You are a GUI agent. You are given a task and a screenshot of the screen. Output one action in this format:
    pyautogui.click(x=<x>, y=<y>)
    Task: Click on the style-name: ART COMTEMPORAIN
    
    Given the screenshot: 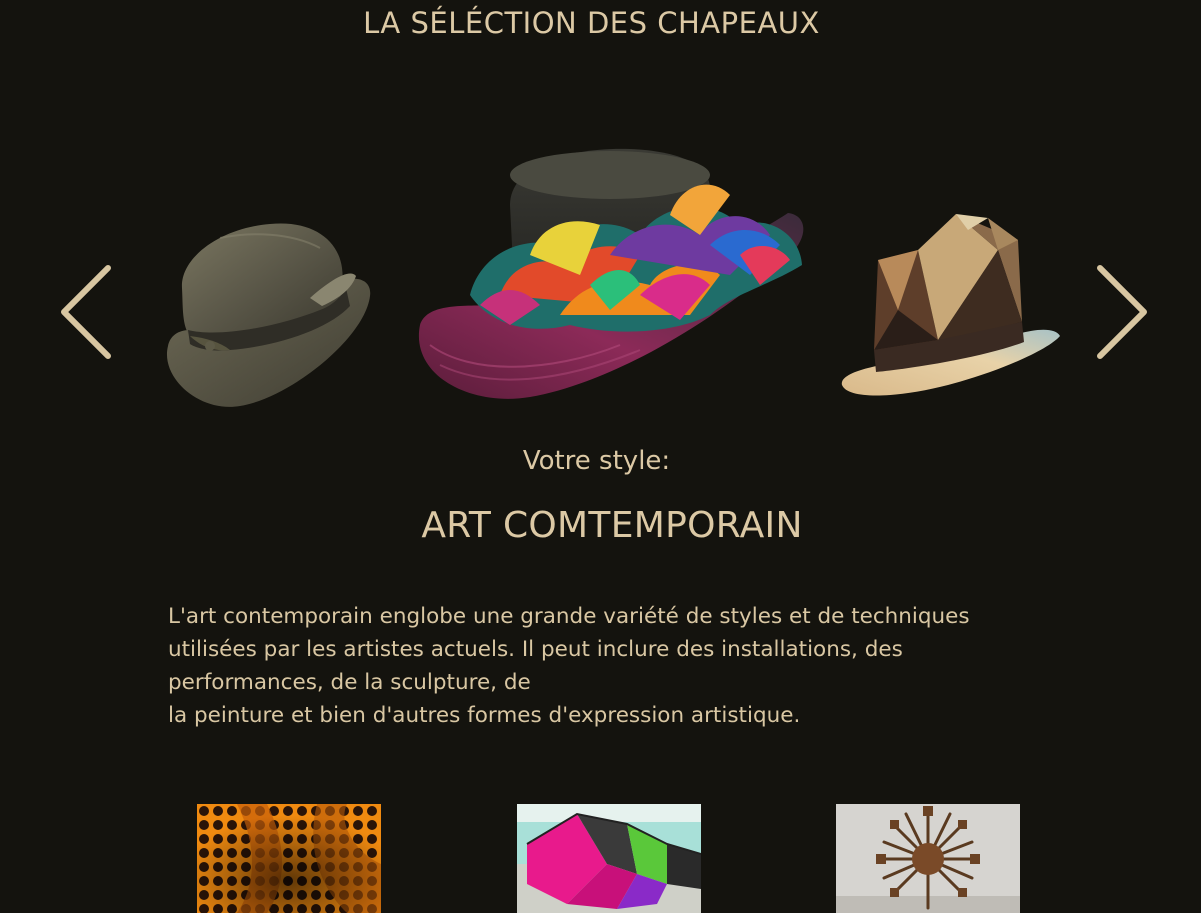 What is the action you would take?
    pyautogui.click(x=612, y=525)
    